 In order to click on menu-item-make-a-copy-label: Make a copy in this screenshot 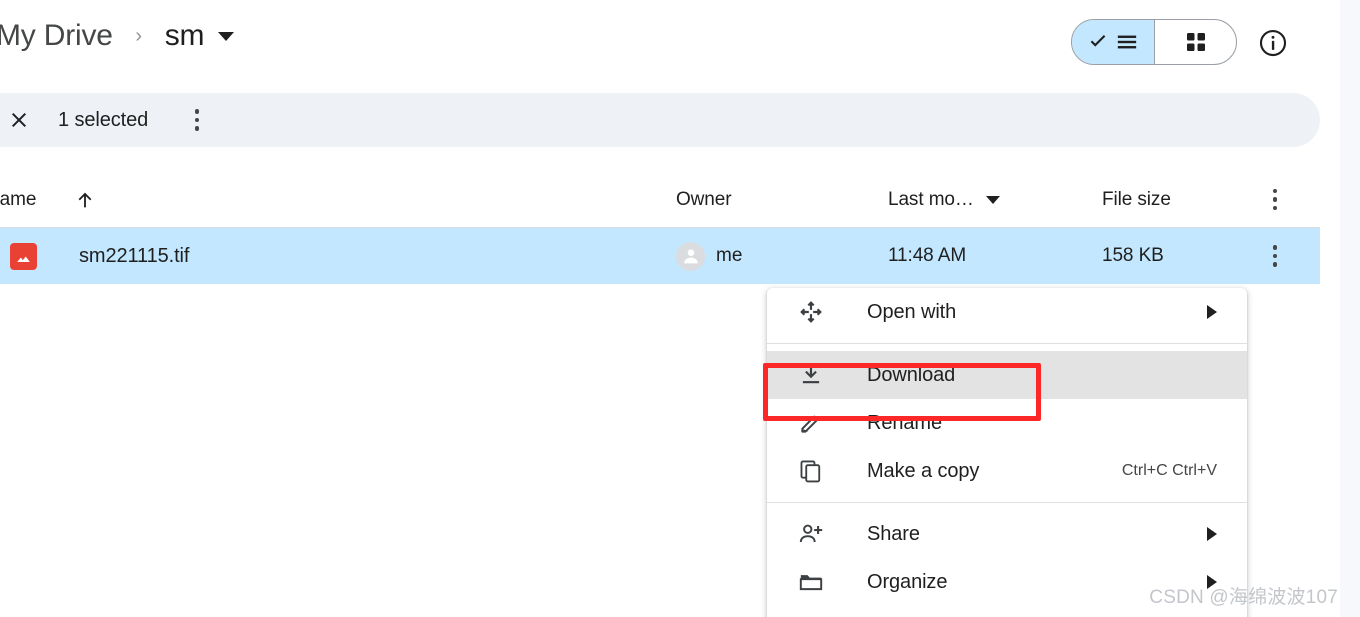, I will do `click(923, 470)`.